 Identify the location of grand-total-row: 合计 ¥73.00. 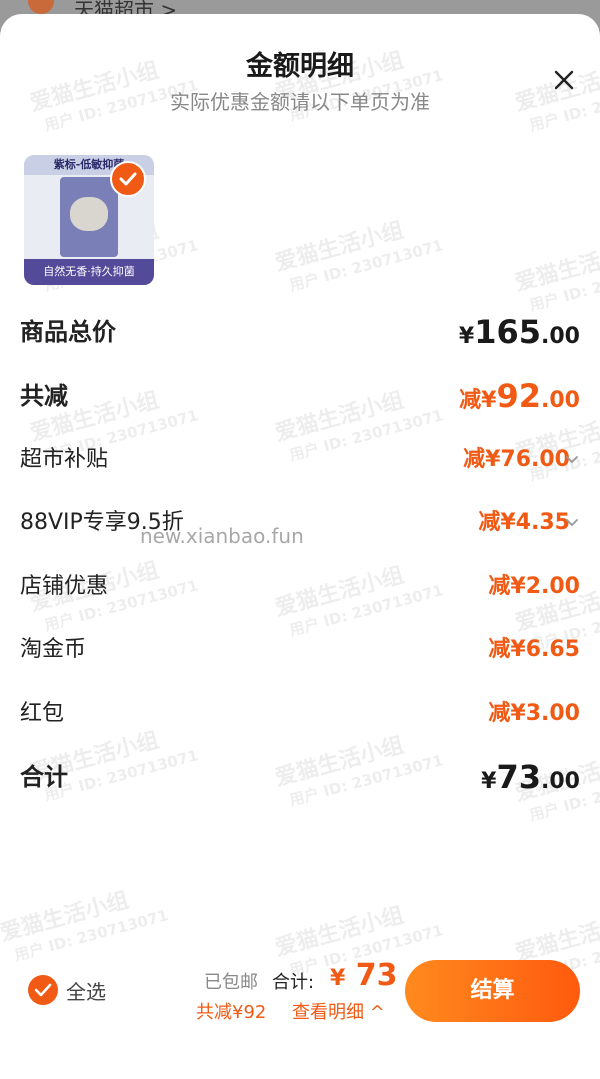
(300, 777).